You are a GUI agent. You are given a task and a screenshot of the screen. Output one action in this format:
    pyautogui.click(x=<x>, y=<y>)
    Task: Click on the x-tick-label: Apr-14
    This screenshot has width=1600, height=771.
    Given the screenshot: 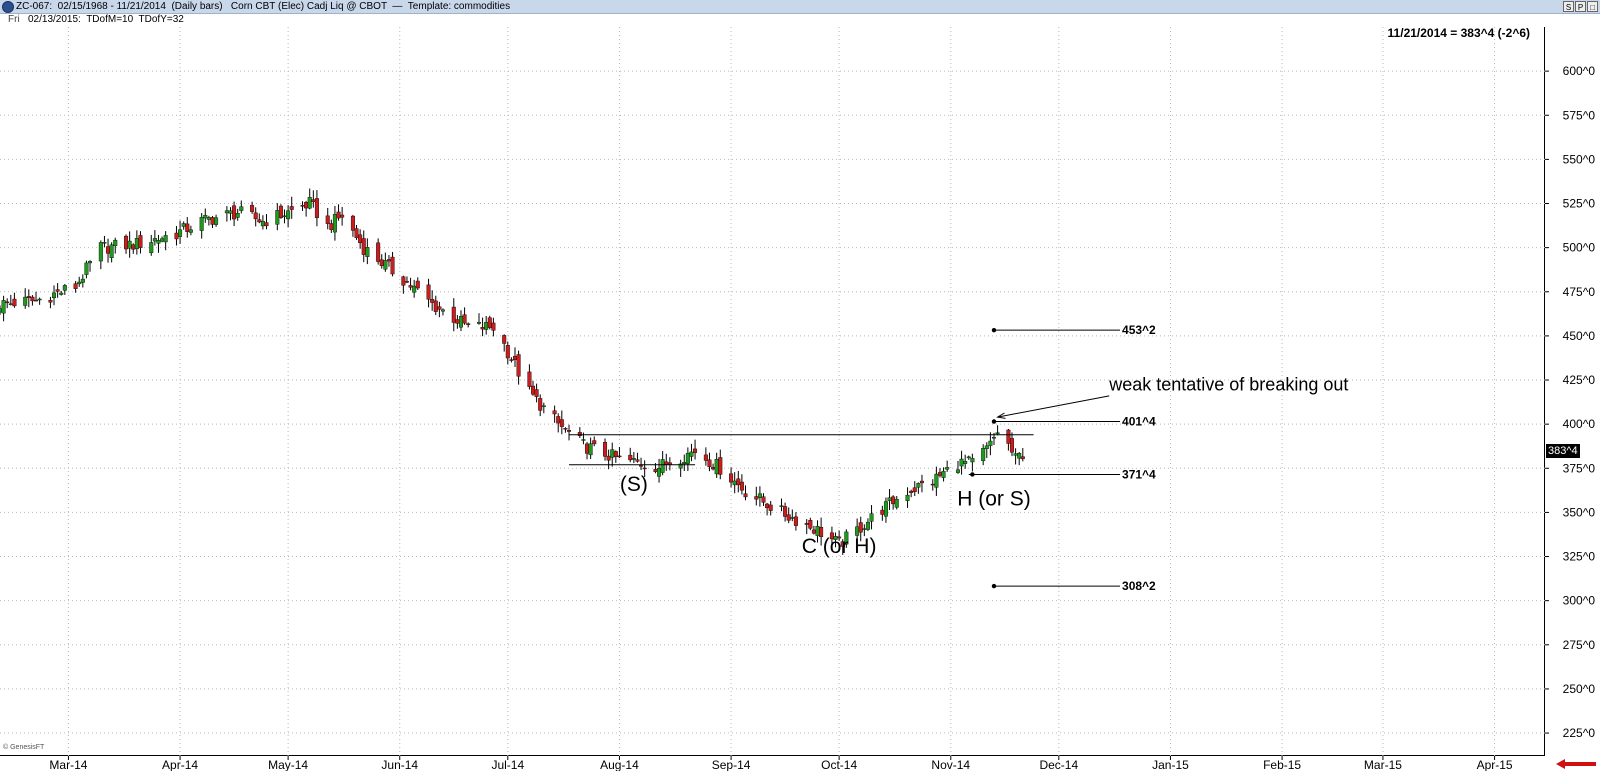 What is the action you would take?
    pyautogui.click(x=180, y=764)
    